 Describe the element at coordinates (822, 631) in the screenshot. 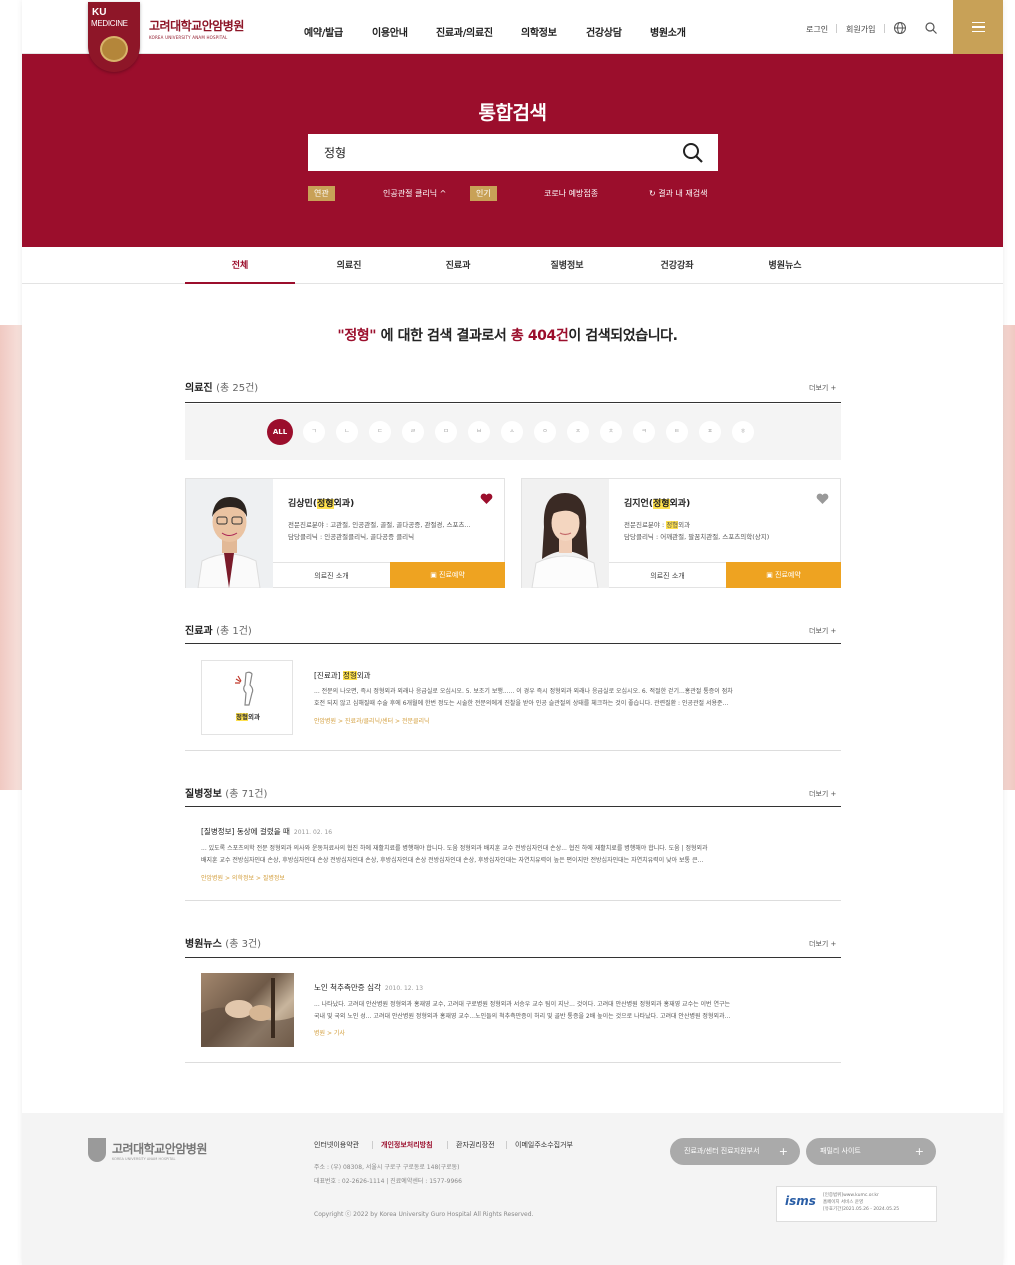

I see `more-link-departments: 더보기 +` at that location.